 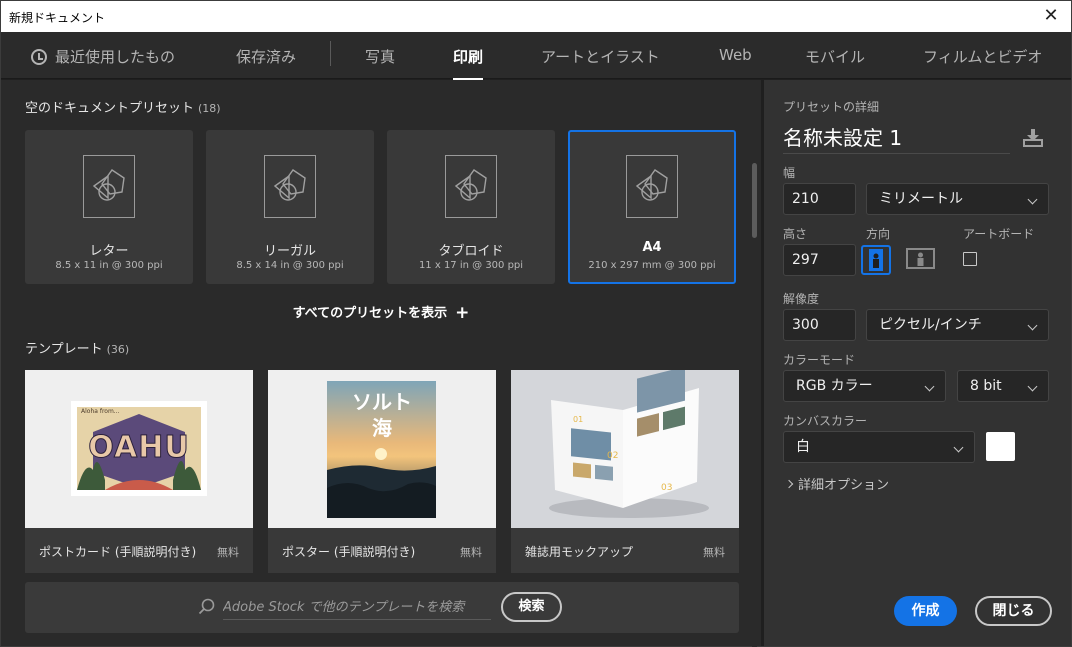 What do you see at coordinates (999, 234) in the screenshot?
I see `artboard-label: アートボード` at bounding box center [999, 234].